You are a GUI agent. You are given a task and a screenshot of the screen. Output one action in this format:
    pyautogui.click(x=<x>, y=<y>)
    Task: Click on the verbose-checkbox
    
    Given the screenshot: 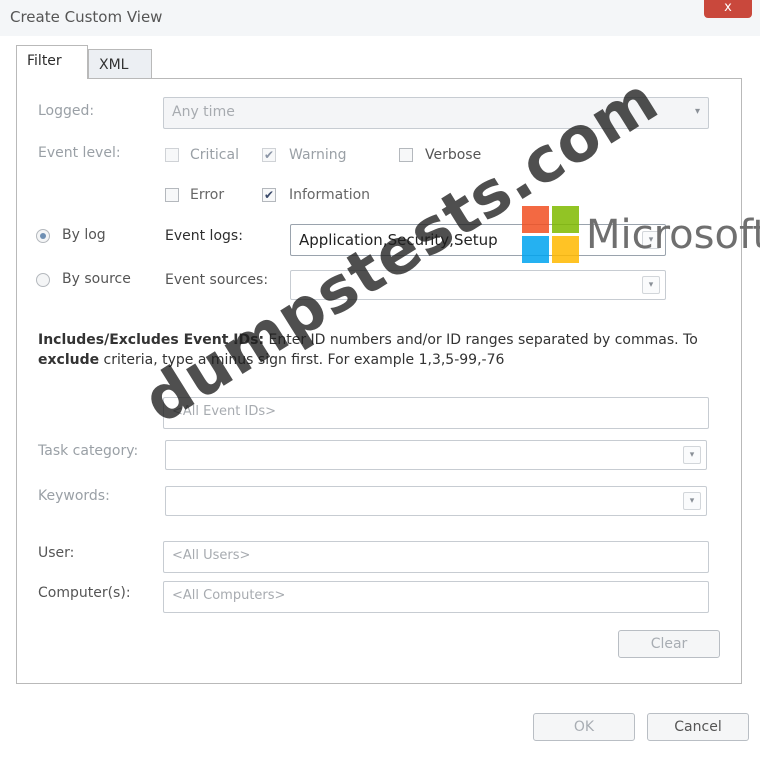 What is the action you would take?
    pyautogui.click(x=406, y=155)
    